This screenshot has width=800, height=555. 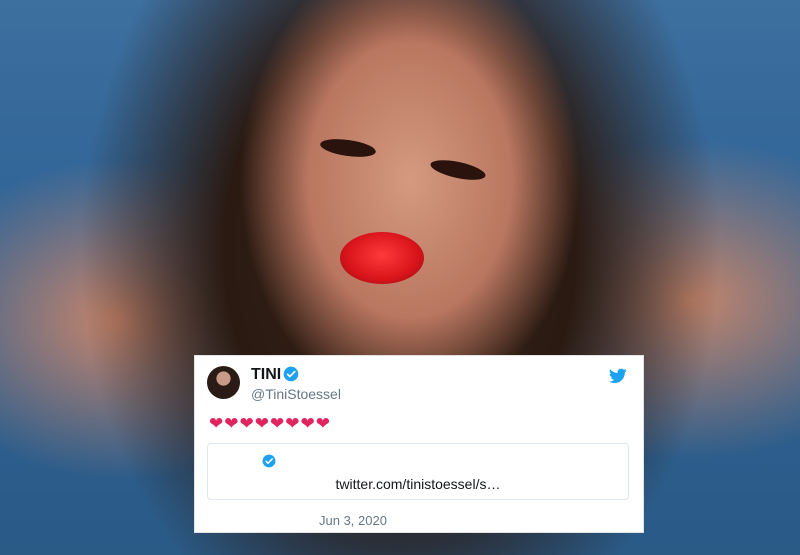 I want to click on tweet-text: ❤❤❤❤❤❤❤❤, so click(x=270, y=424).